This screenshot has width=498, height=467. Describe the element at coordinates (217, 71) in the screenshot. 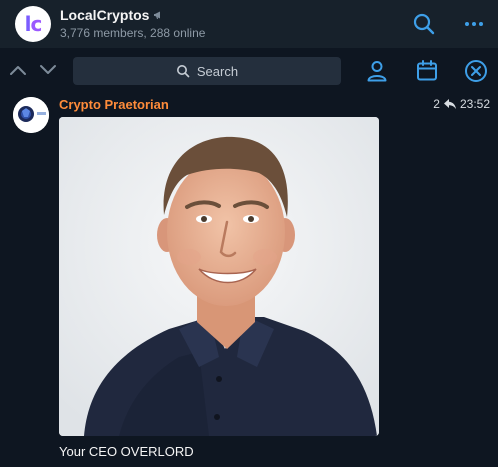

I see `search-placeholder: Search` at that location.